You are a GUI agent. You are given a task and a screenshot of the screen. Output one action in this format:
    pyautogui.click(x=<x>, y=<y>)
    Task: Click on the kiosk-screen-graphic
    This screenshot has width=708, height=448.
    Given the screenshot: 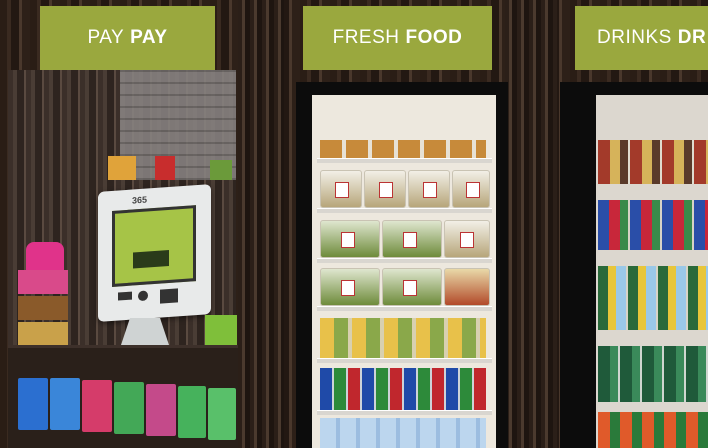 What is the action you would take?
    pyautogui.click(x=151, y=259)
    